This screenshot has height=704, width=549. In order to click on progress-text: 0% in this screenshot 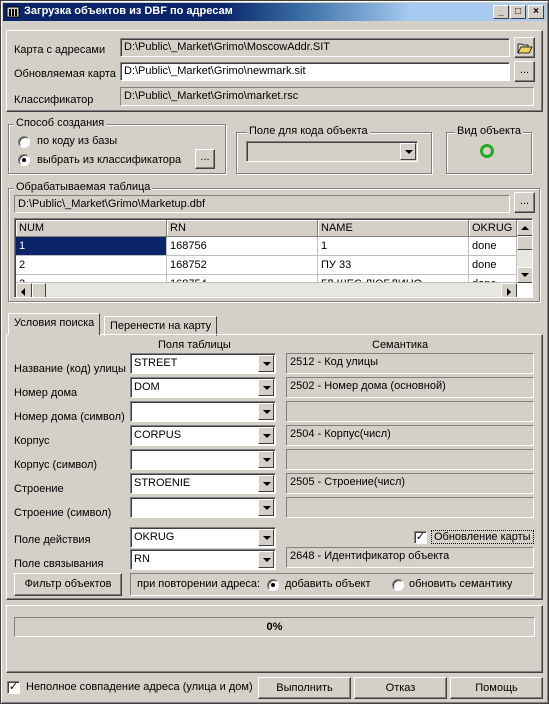, I will do `click(274, 627)`.